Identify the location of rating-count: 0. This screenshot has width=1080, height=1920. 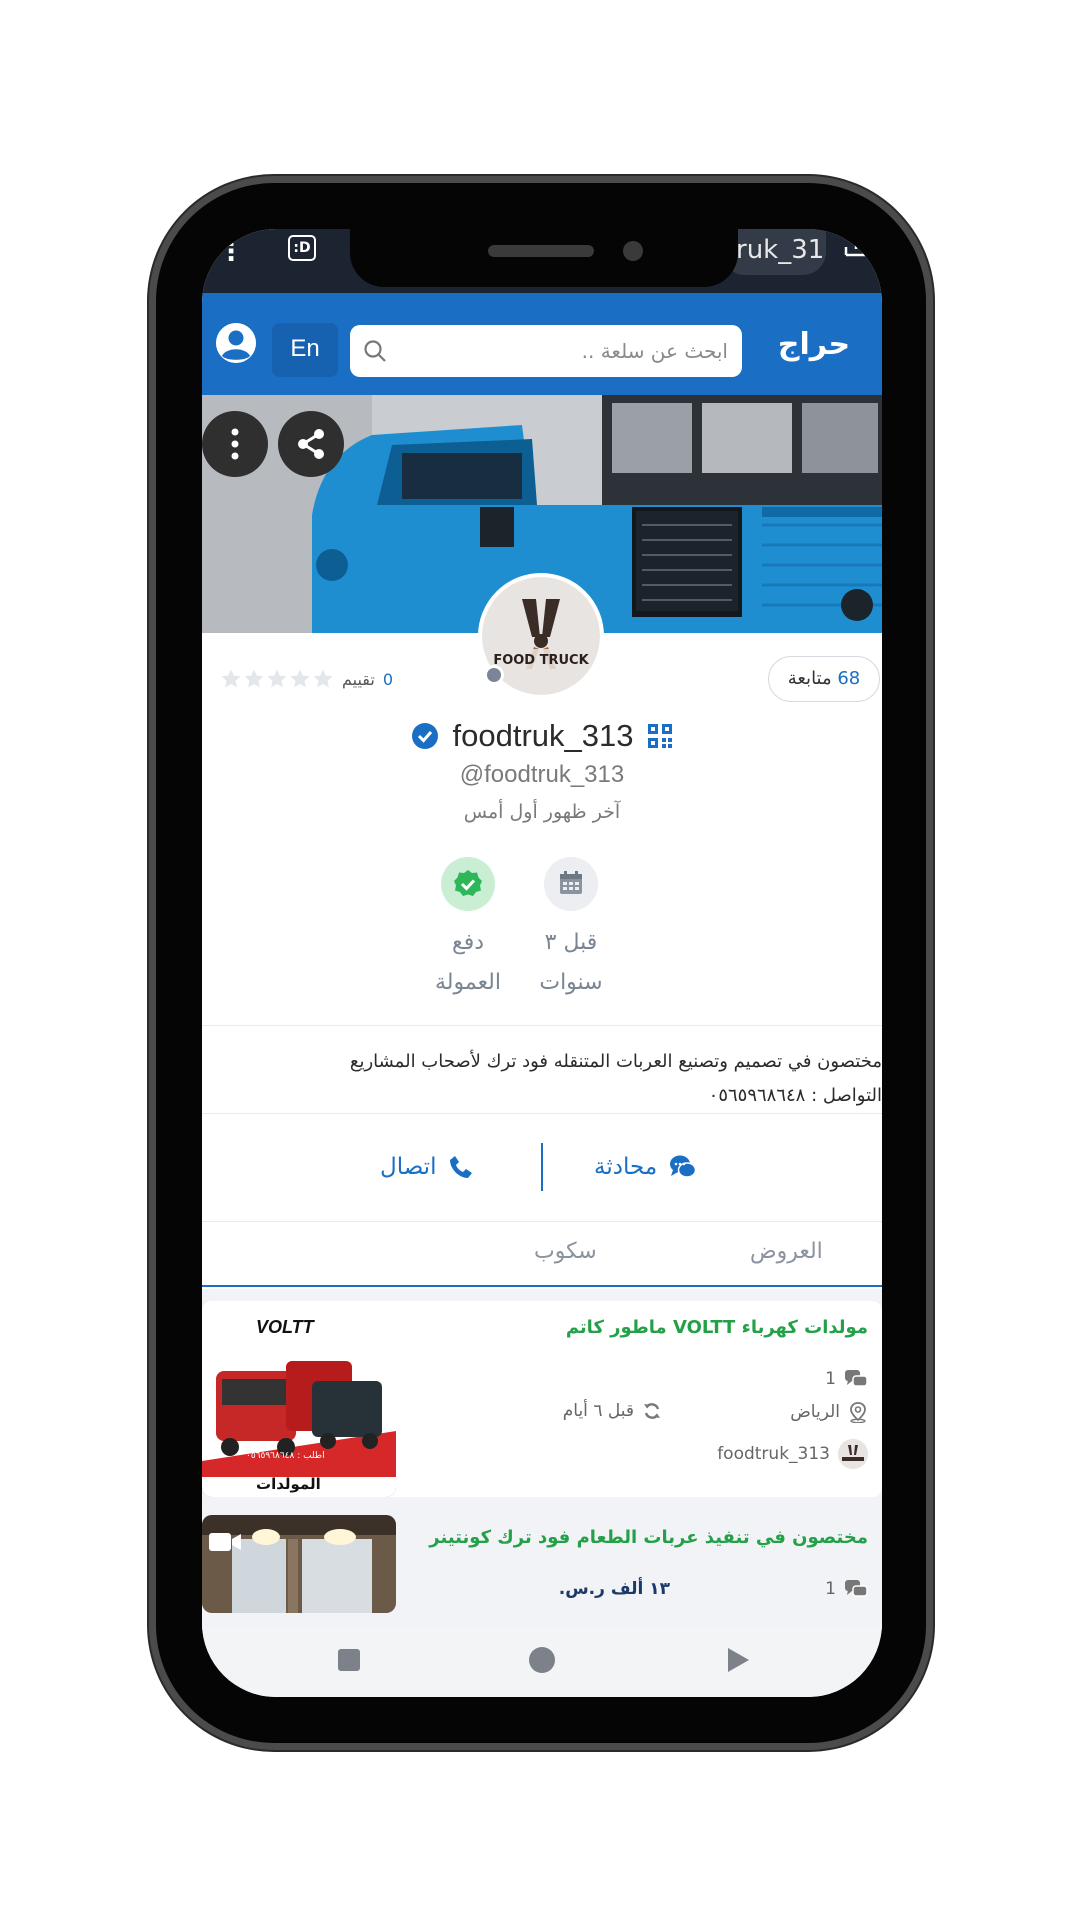
(388, 679).